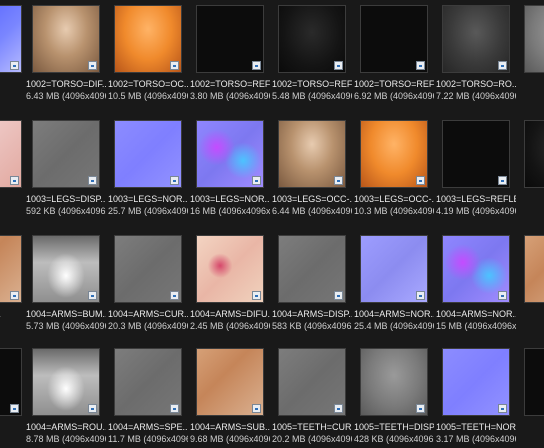  I want to click on file-size: 6x24), so click(14, 326).